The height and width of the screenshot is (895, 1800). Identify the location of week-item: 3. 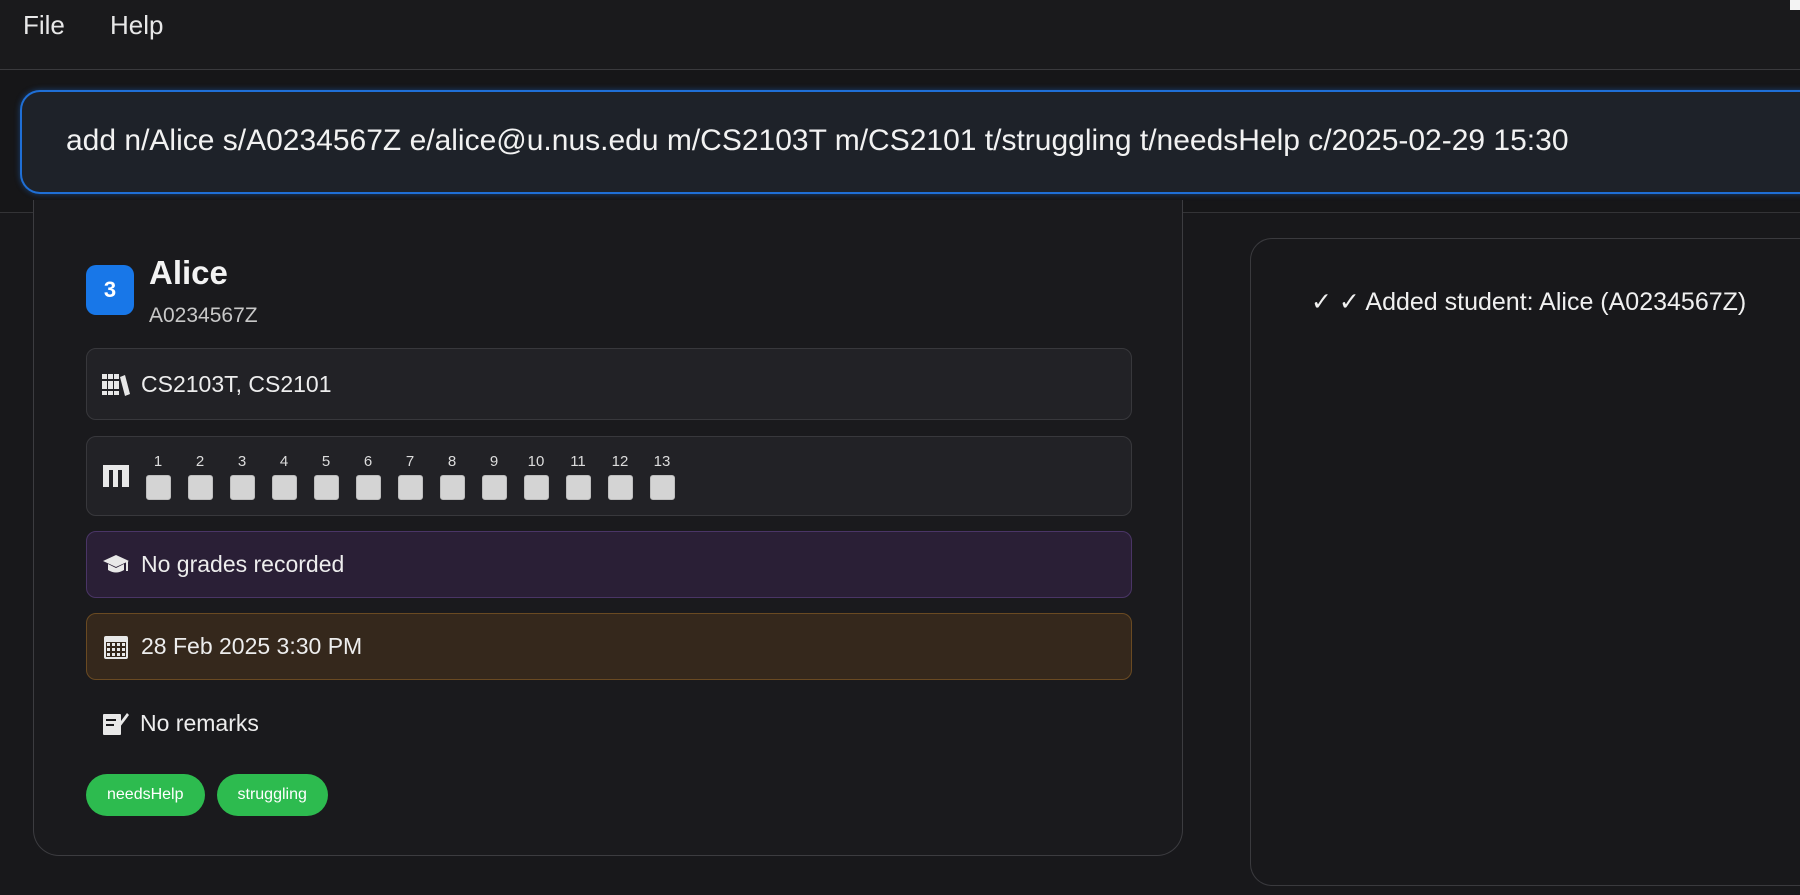
(242, 476).